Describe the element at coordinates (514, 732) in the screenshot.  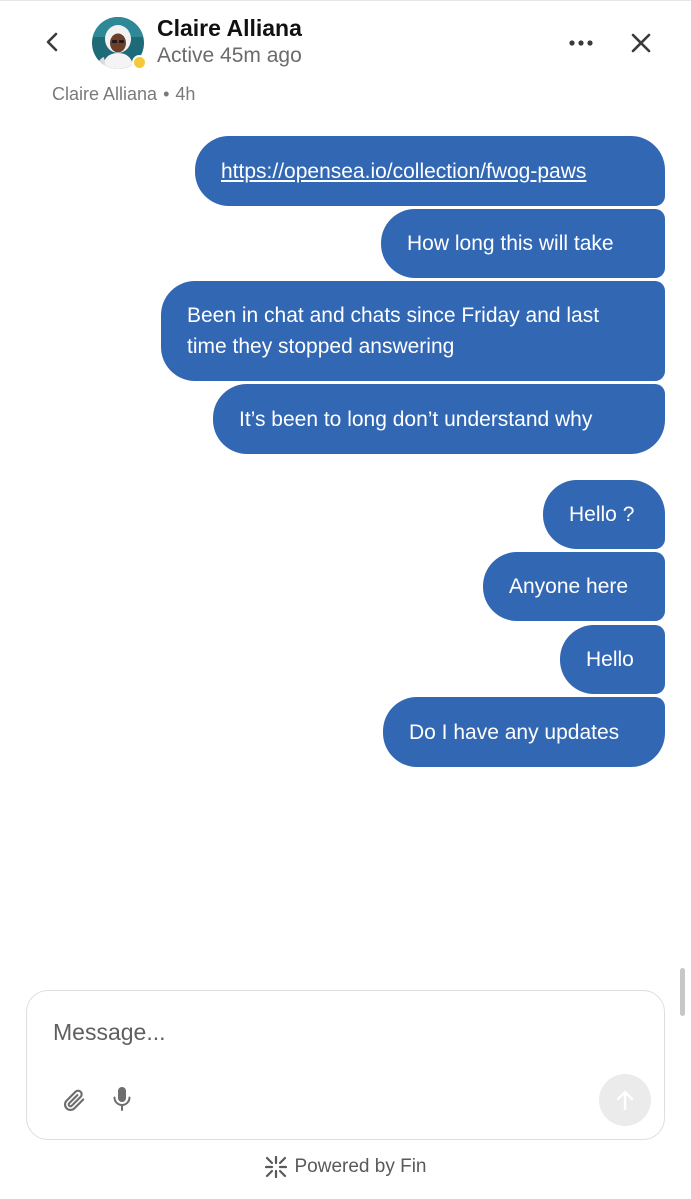
I see `message-text: Do I have any updates` at that location.